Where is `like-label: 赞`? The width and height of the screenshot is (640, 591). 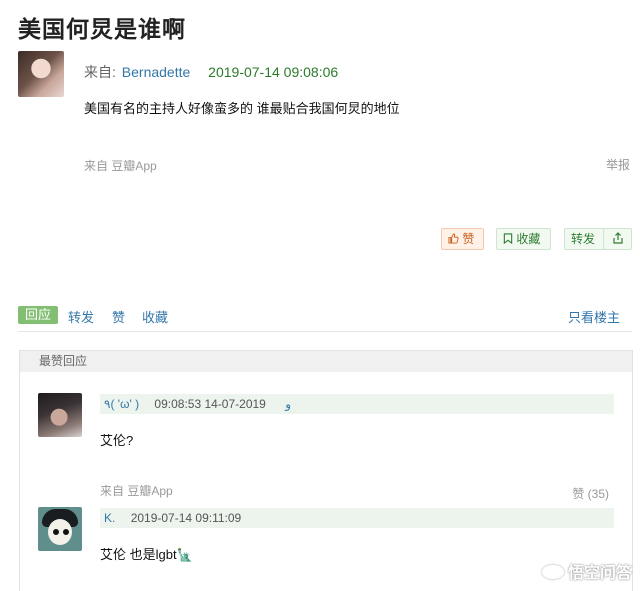
like-label: 赞 is located at coordinates (468, 239).